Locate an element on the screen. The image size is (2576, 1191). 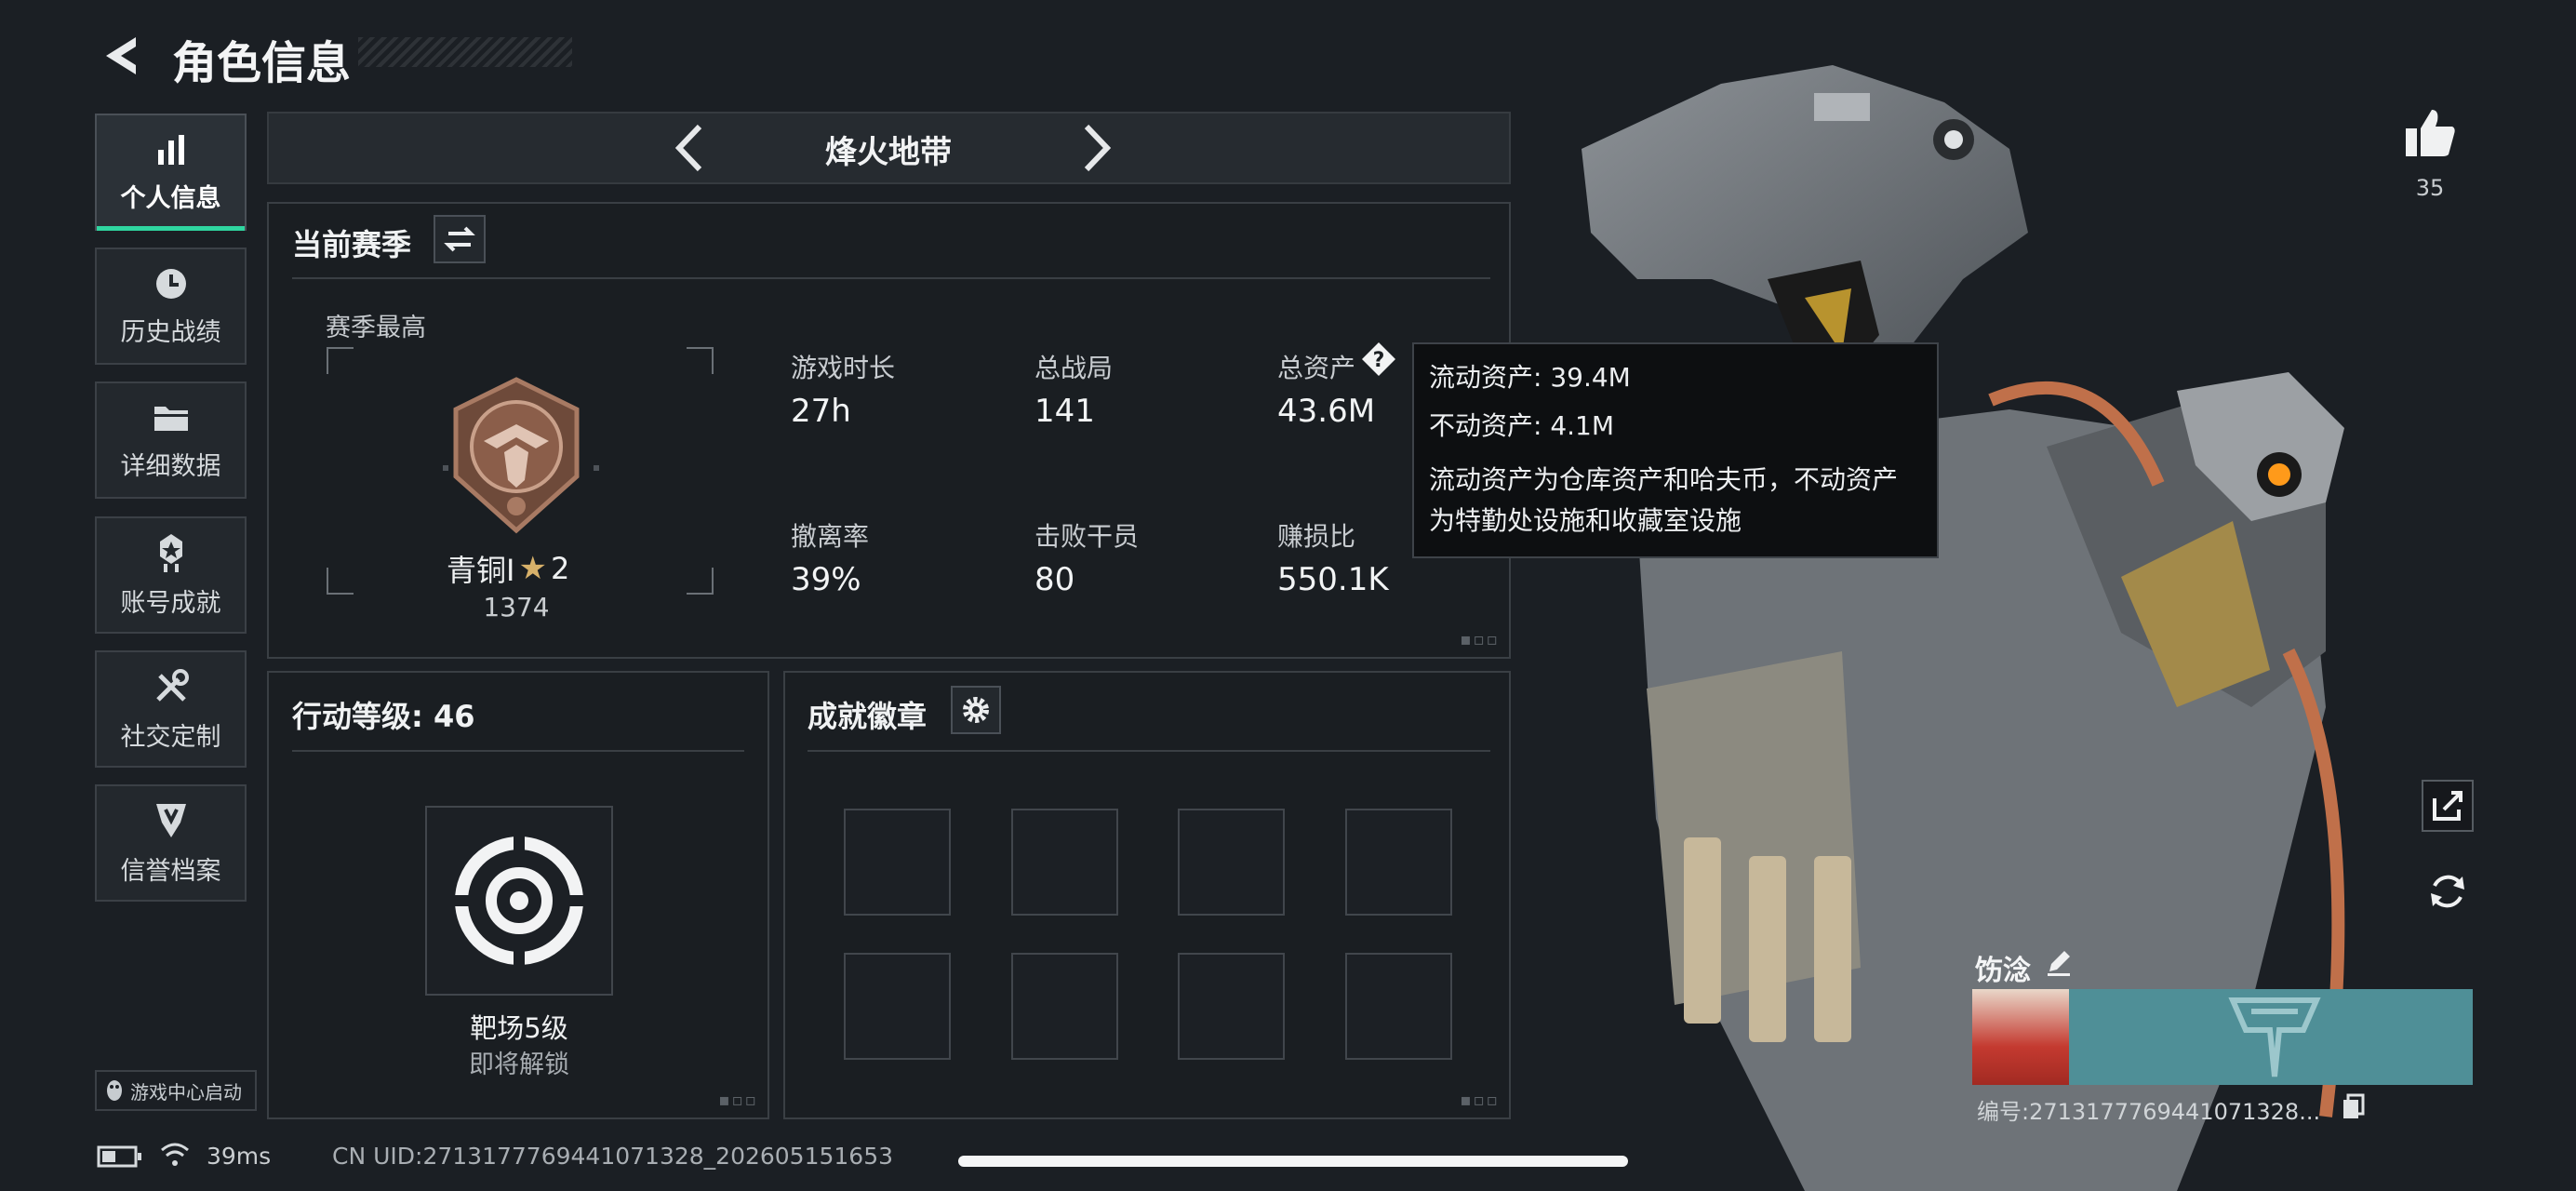
player-banner is located at coordinates (2222, 1037).